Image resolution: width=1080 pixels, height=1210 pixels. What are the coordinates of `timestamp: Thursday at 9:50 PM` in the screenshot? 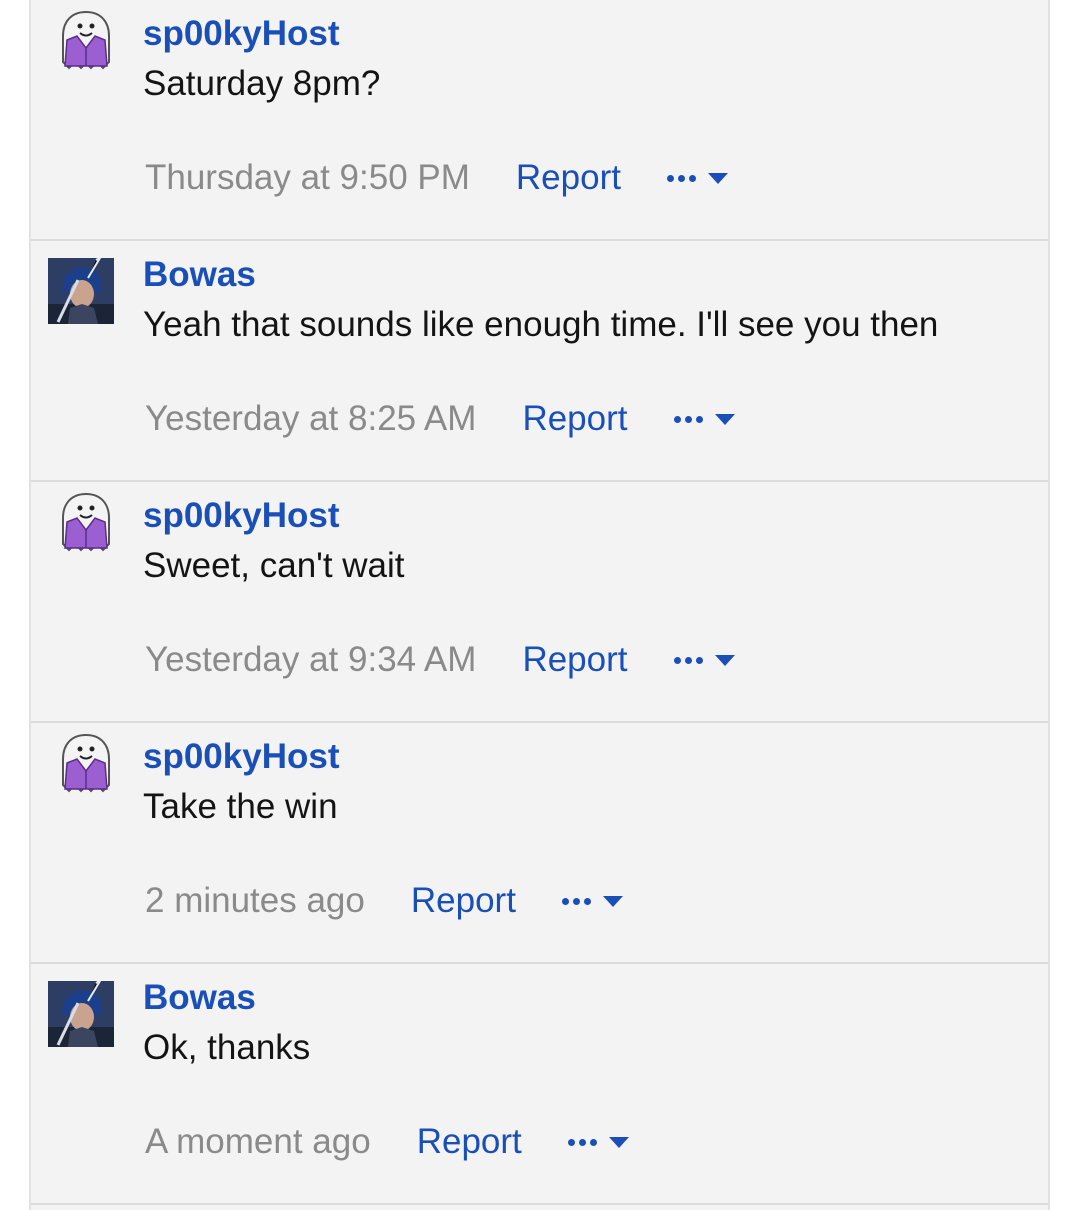 It's located at (307, 178).